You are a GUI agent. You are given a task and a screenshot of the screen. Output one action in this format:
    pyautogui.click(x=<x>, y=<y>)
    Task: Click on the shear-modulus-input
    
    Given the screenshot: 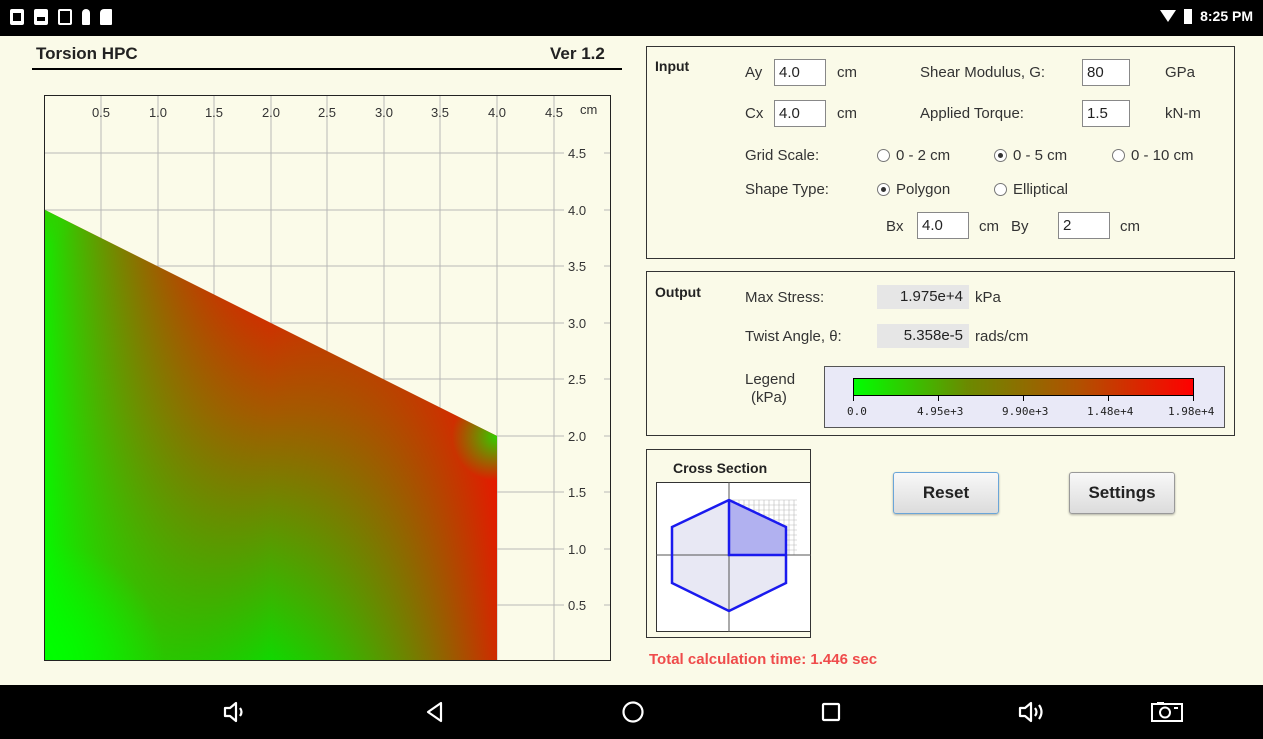 What is the action you would take?
    pyautogui.click(x=1106, y=72)
    